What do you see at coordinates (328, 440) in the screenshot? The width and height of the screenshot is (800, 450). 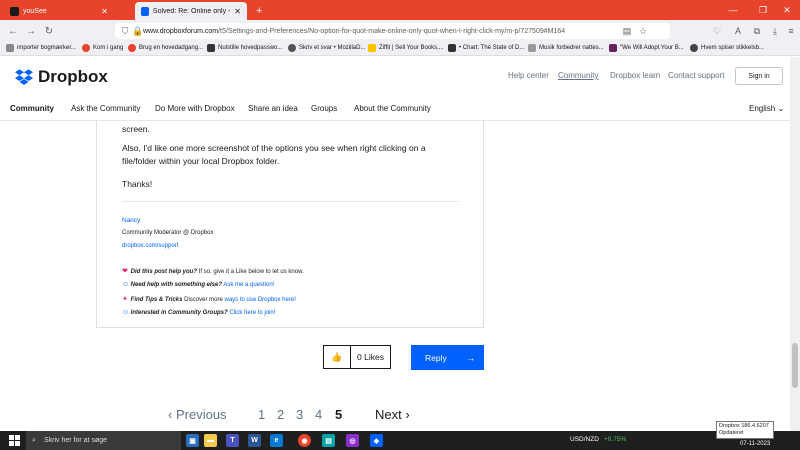 I see `app-icon: ▤` at bounding box center [328, 440].